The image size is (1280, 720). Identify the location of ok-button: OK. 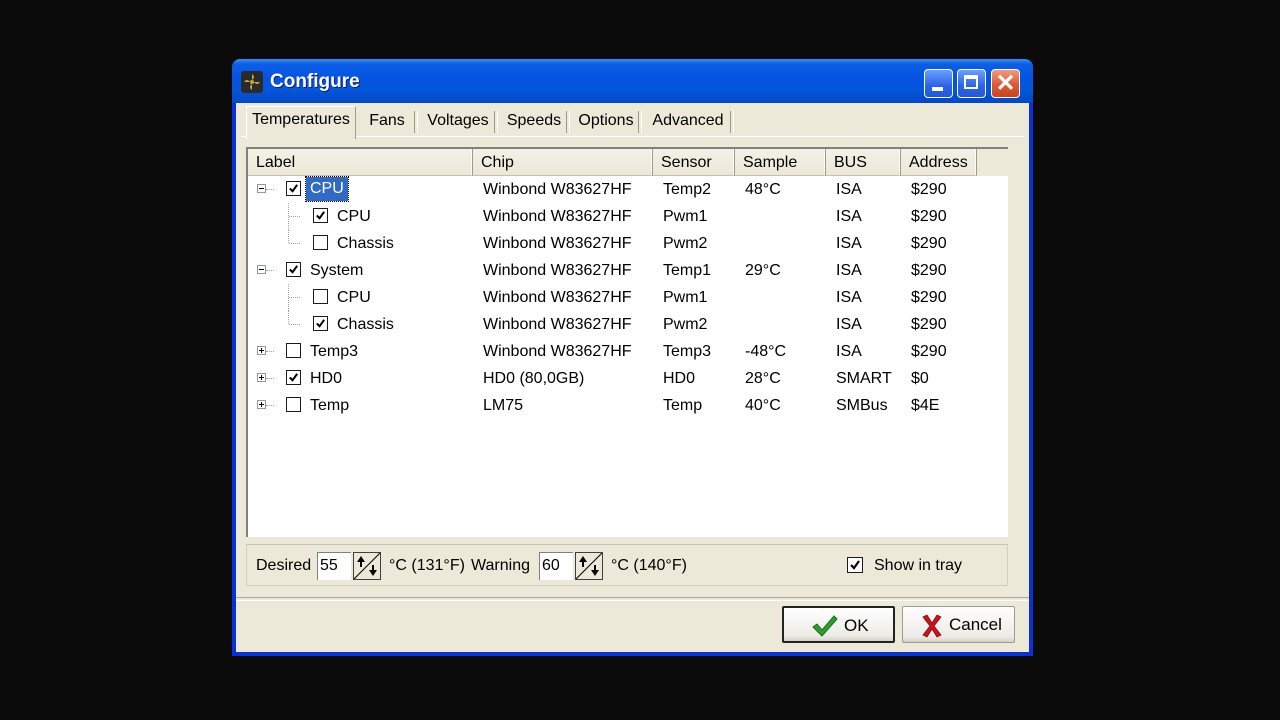
(838, 624).